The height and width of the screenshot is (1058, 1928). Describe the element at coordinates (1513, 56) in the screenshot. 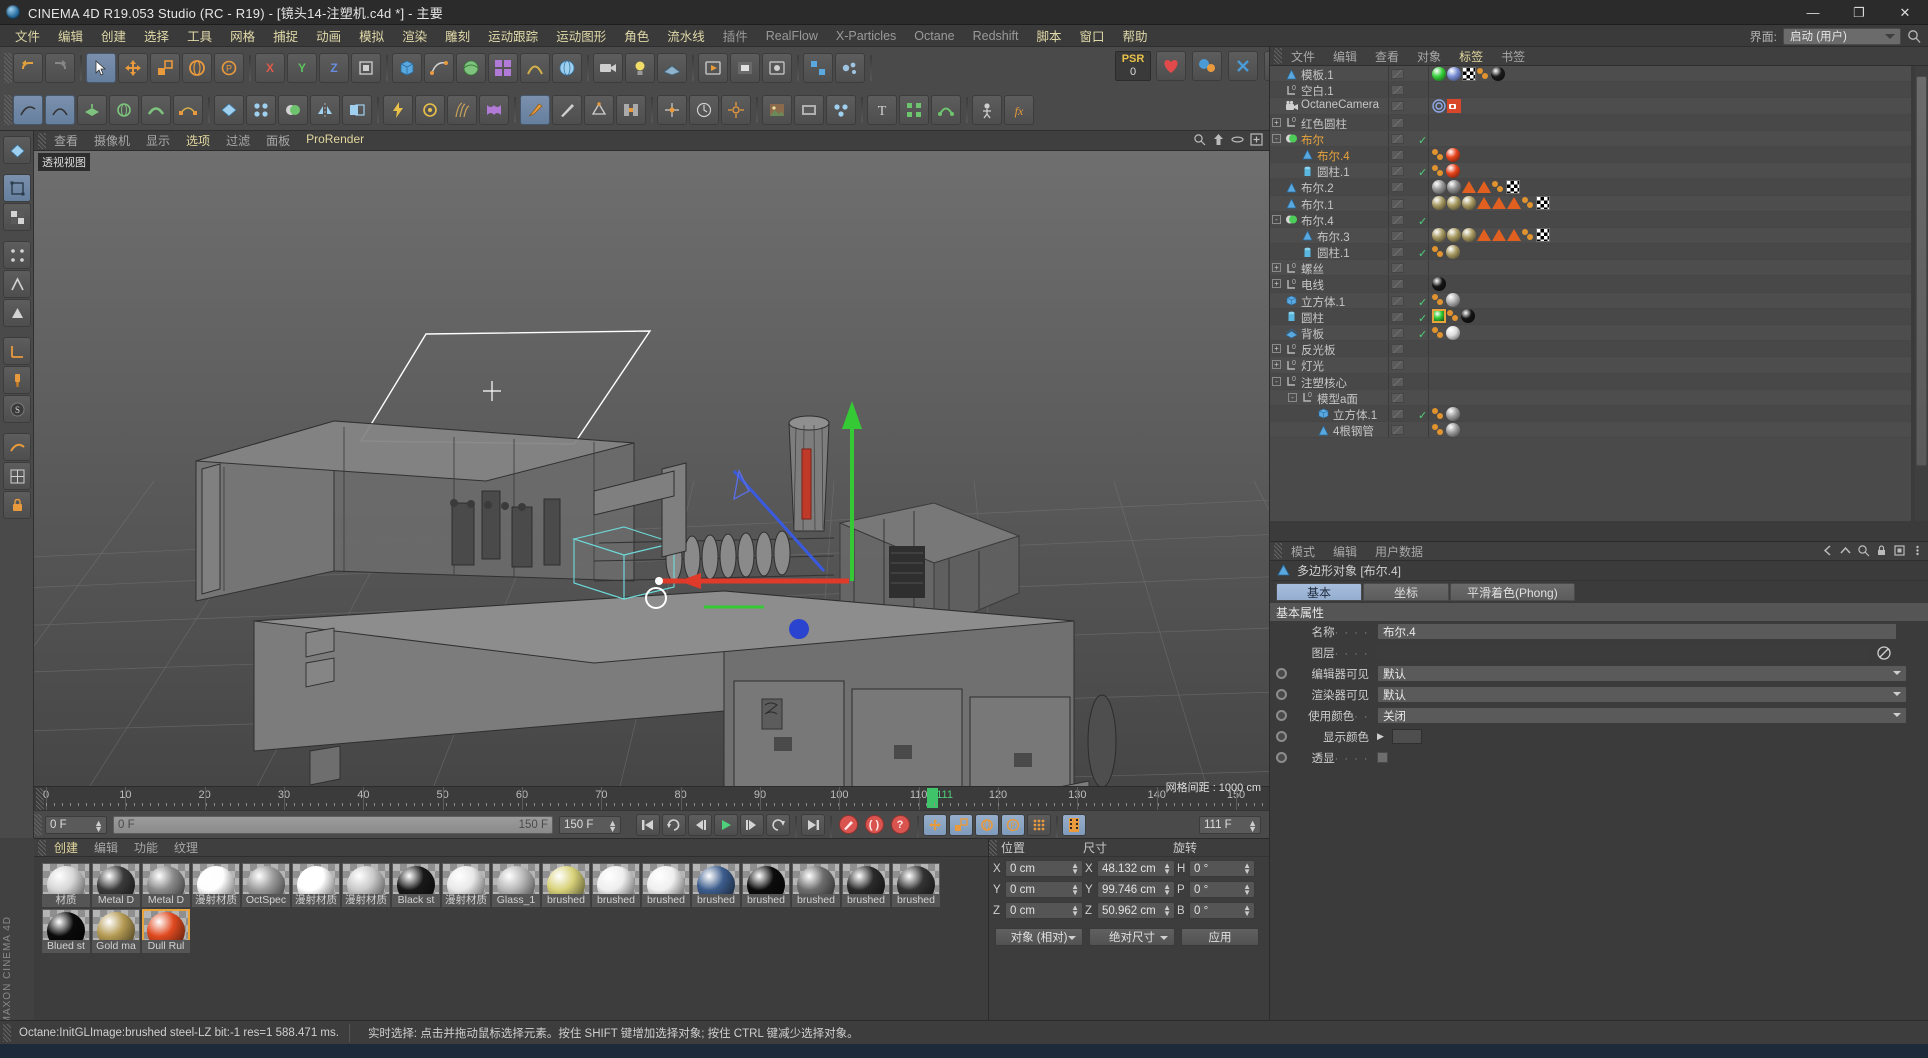

I see `object-menu-5: 书签` at that location.